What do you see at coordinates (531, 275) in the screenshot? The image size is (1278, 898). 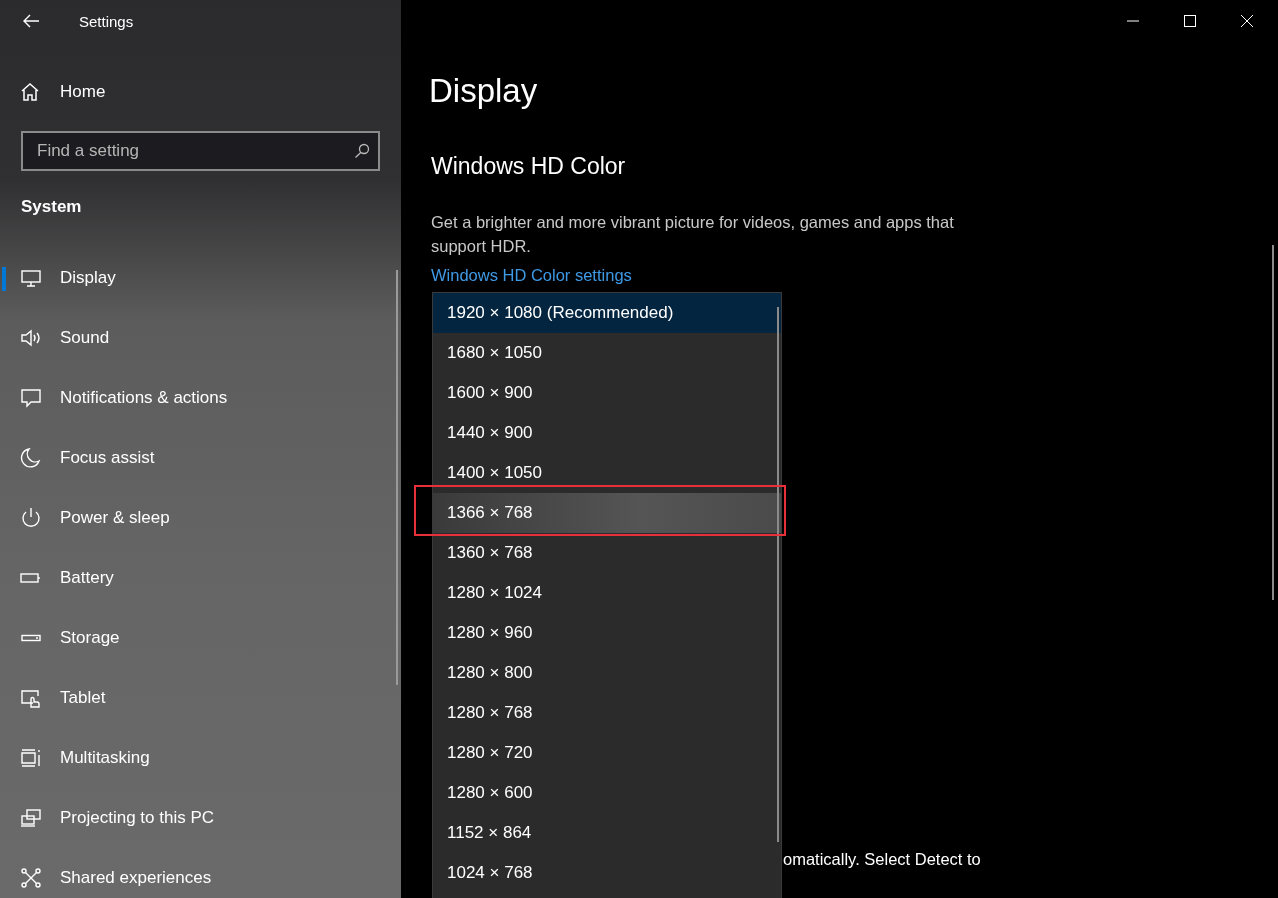 I see `hd-color-settings-link: Windows HD Color settings` at bounding box center [531, 275].